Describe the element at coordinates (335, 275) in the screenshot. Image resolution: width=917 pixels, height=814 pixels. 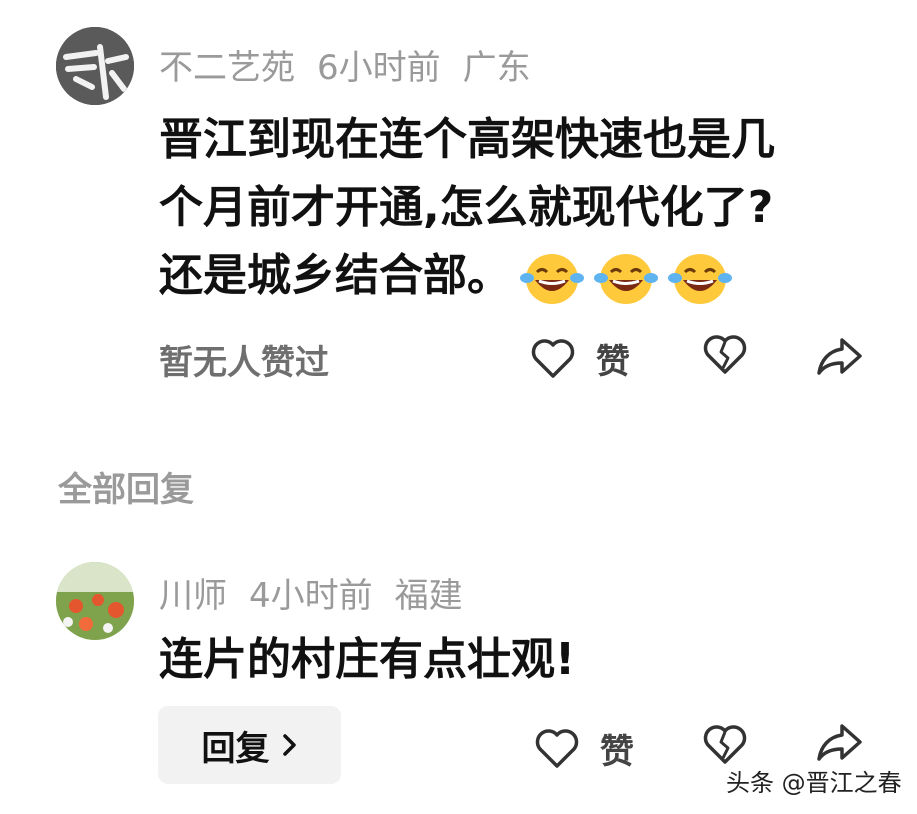
I see `comment-line: 还是城乡结合部。` at that location.